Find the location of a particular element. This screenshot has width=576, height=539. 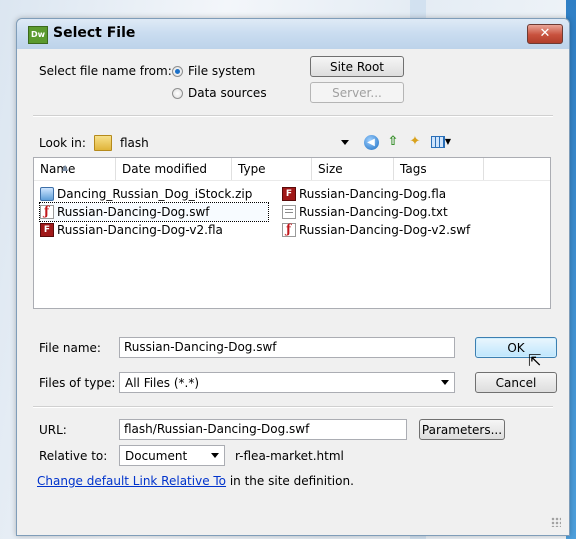

close-icon: ✕ is located at coordinates (545, 33).